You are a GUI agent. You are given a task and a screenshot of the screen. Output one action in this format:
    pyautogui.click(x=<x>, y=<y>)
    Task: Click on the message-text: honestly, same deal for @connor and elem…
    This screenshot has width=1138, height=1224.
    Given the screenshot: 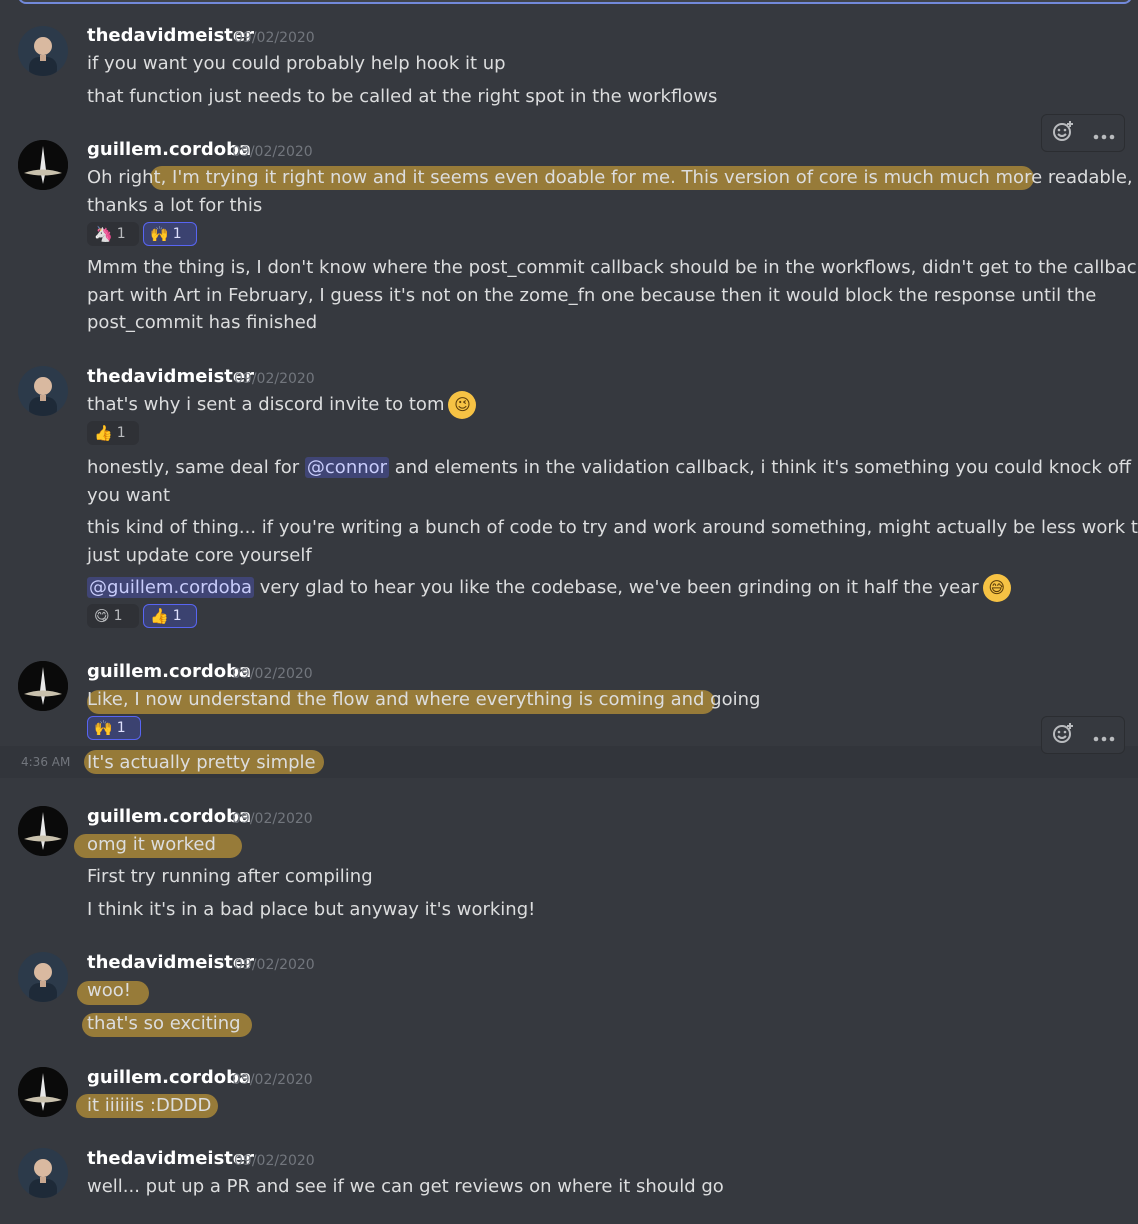 What is the action you would take?
    pyautogui.click(x=612, y=468)
    